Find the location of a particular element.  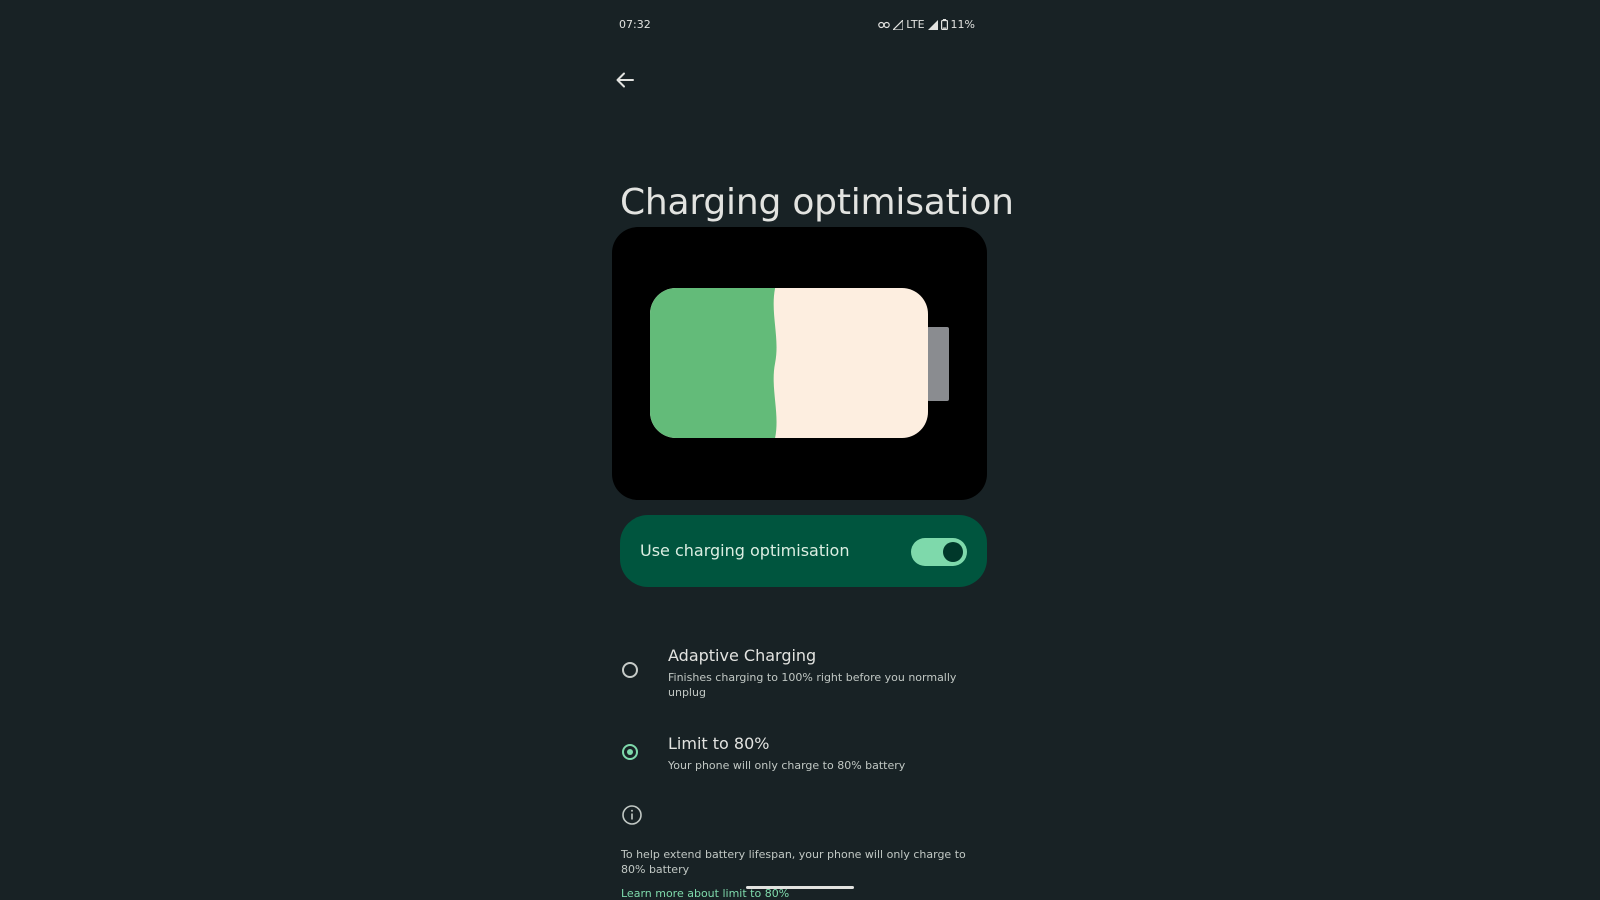

option-title: Adaptive Charging is located at coordinates (742, 655).